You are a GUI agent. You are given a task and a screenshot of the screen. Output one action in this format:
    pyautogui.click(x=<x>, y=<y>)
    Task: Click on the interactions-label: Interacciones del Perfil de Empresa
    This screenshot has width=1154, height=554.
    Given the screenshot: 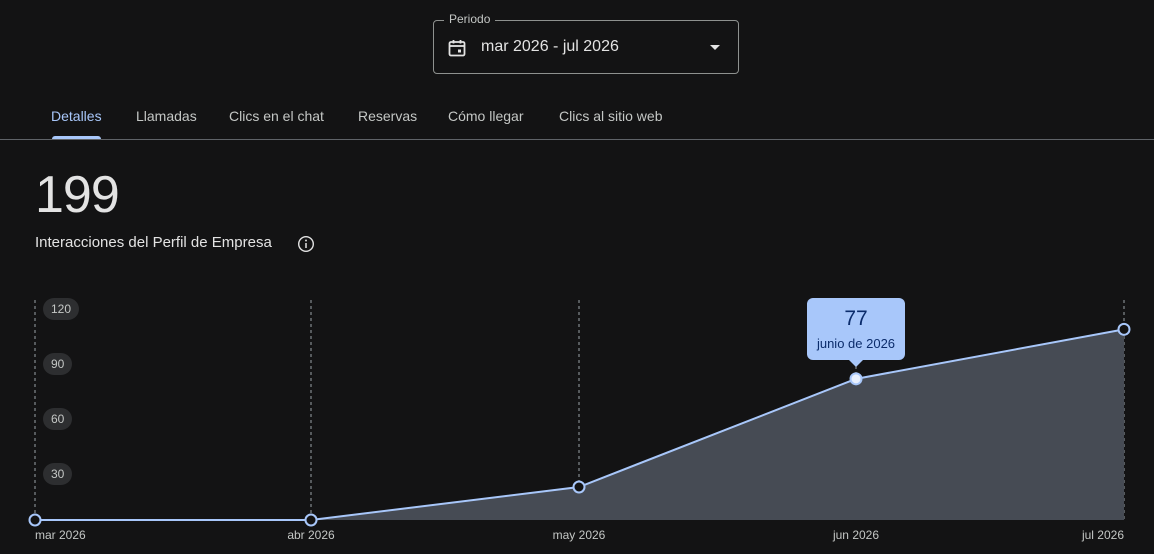 What is the action you would take?
    pyautogui.click(x=153, y=242)
    